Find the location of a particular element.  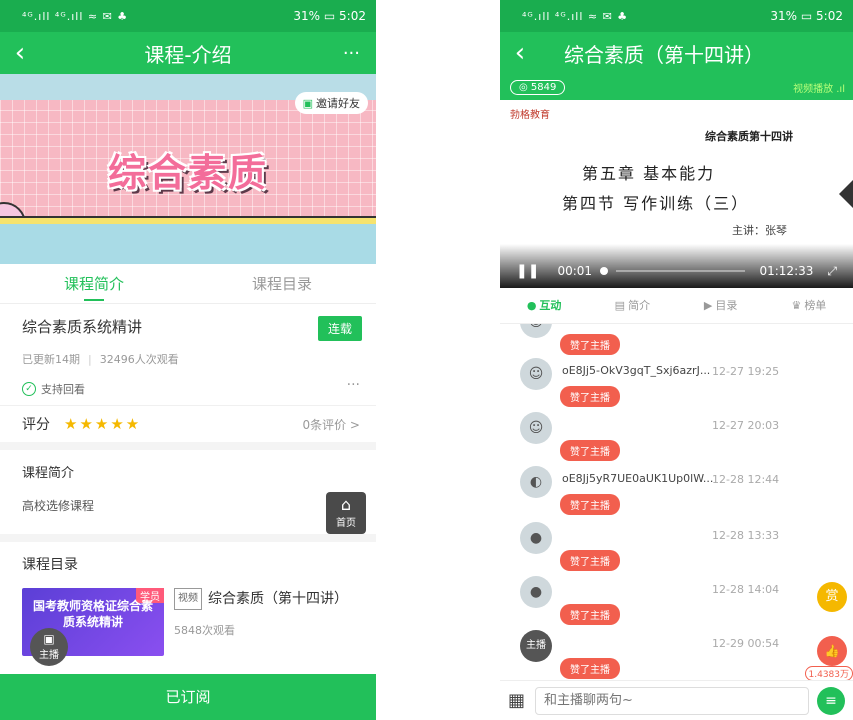

chat-message: ● 12-28 14:04 赞了主播 is located at coordinates (670, 604).